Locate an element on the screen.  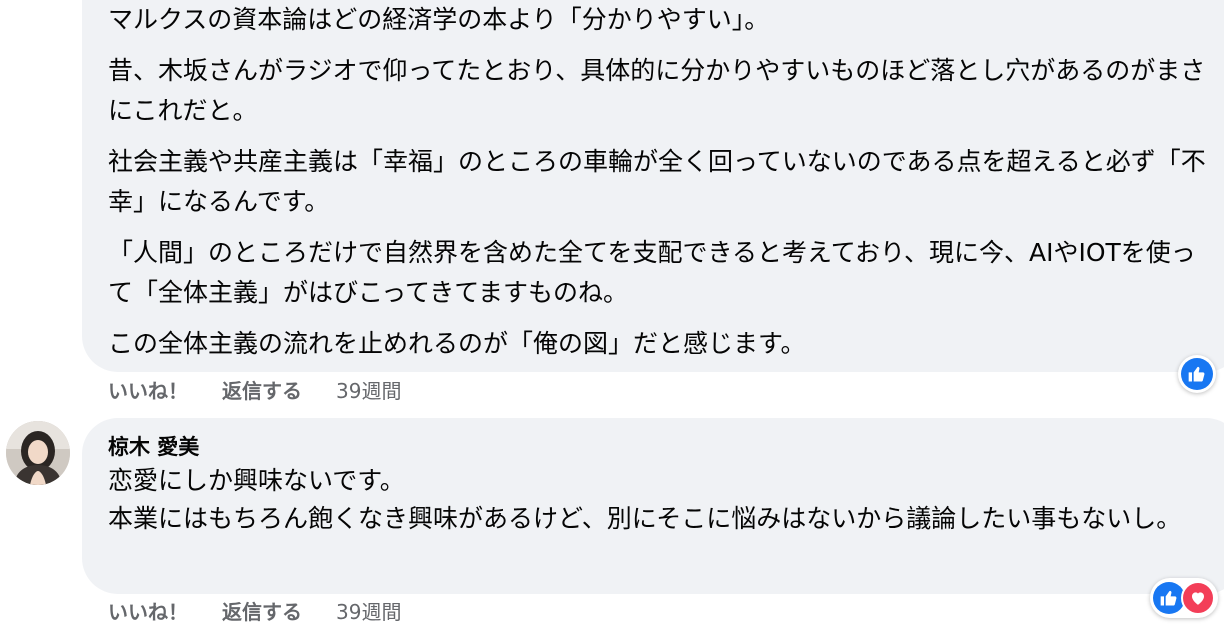
comment-text: この全体主義の流れを止めれるのが「俺の図」だと感じます。 is located at coordinates (457, 343).